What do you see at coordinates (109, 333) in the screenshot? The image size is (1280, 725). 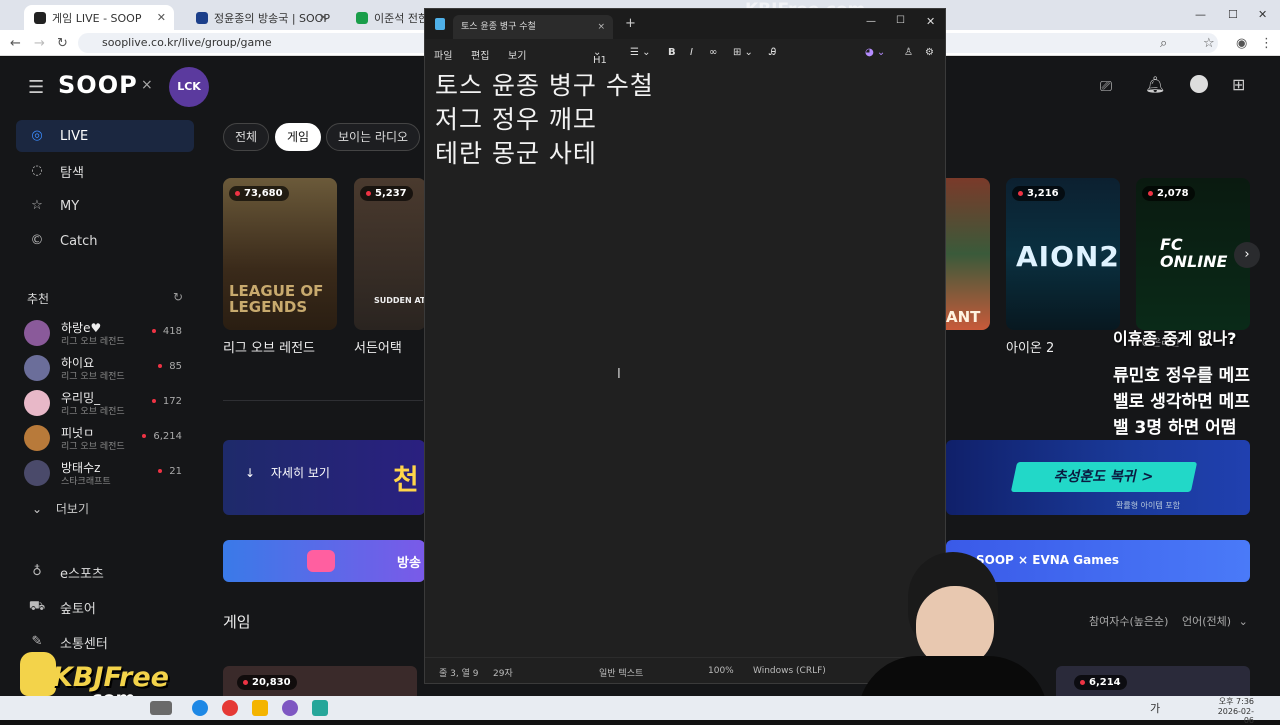 I see `list-item: 하랑e♥ 리그 오브 레전드 418` at bounding box center [109, 333].